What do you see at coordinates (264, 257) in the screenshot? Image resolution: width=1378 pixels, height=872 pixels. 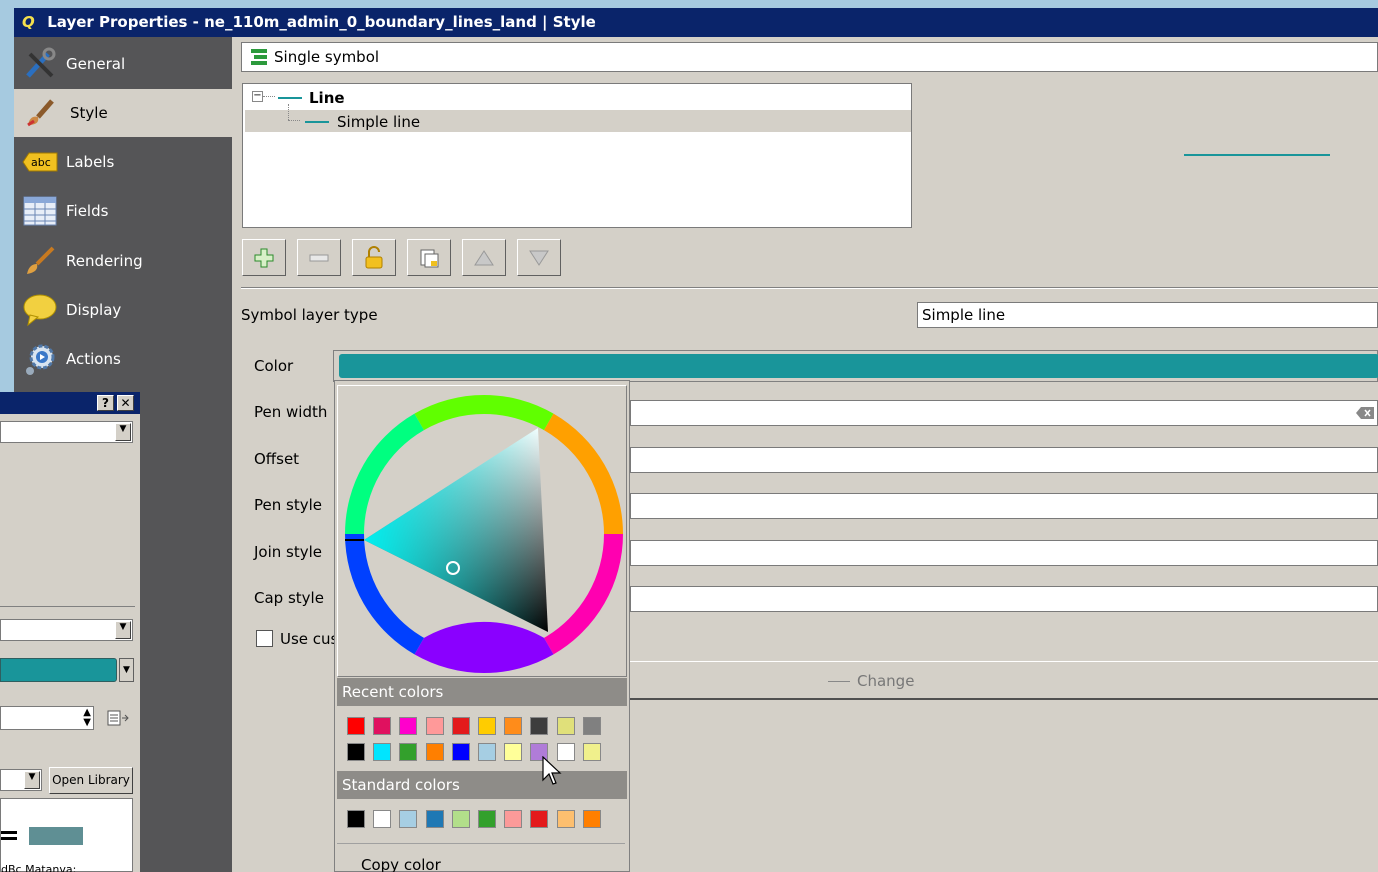 I see `add-layer-button` at bounding box center [264, 257].